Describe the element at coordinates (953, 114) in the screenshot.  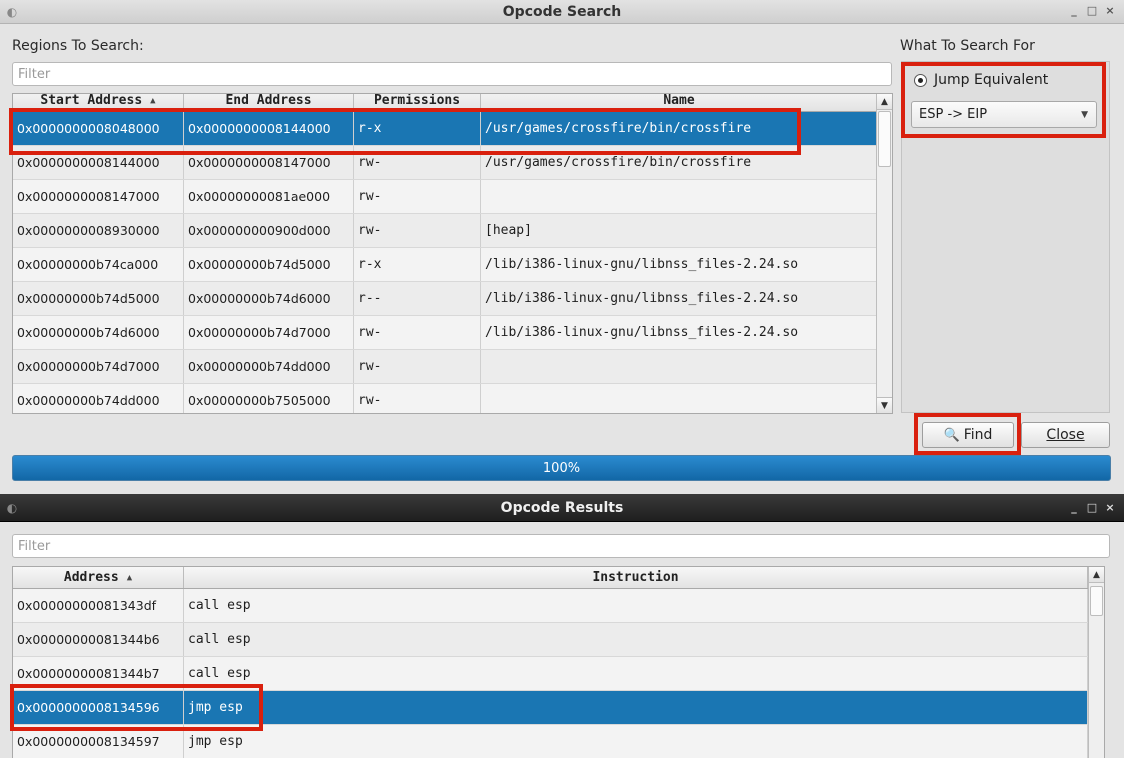
I see `select-value: ESP -> EIP` at that location.